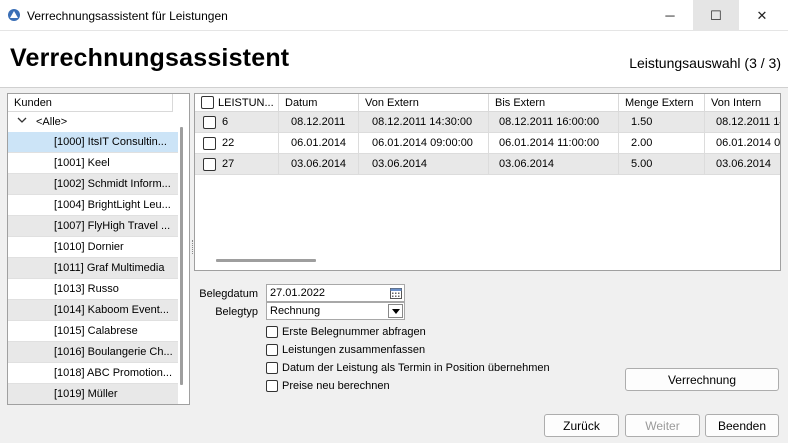  What do you see at coordinates (93, 289) in the screenshot?
I see `kunden-item: [1013] Russo` at bounding box center [93, 289].